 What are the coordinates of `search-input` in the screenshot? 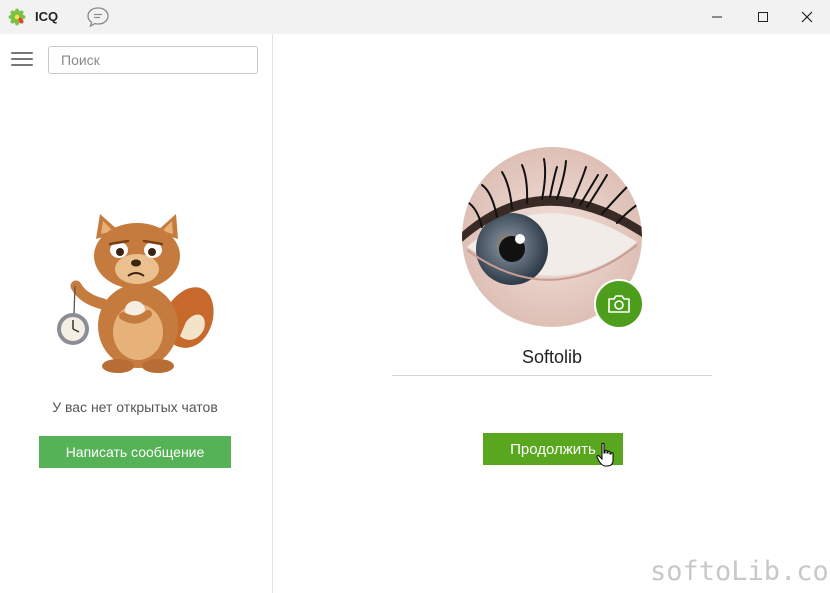 It's located at (153, 60).